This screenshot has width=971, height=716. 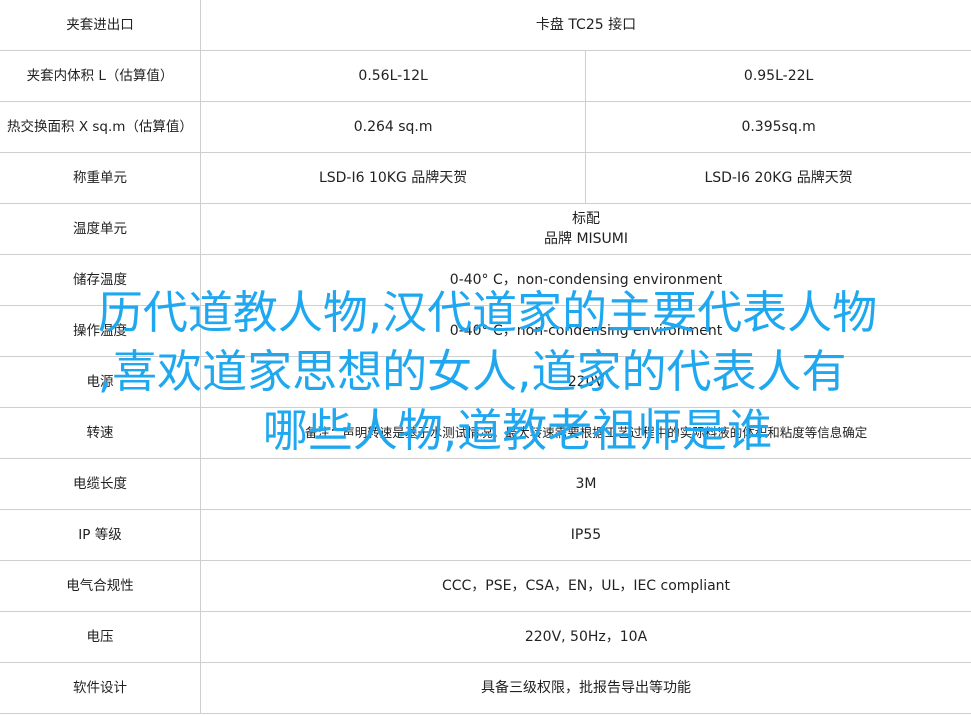 What do you see at coordinates (778, 76) in the screenshot?
I see `row-value-right: 0.95L-22L` at bounding box center [778, 76].